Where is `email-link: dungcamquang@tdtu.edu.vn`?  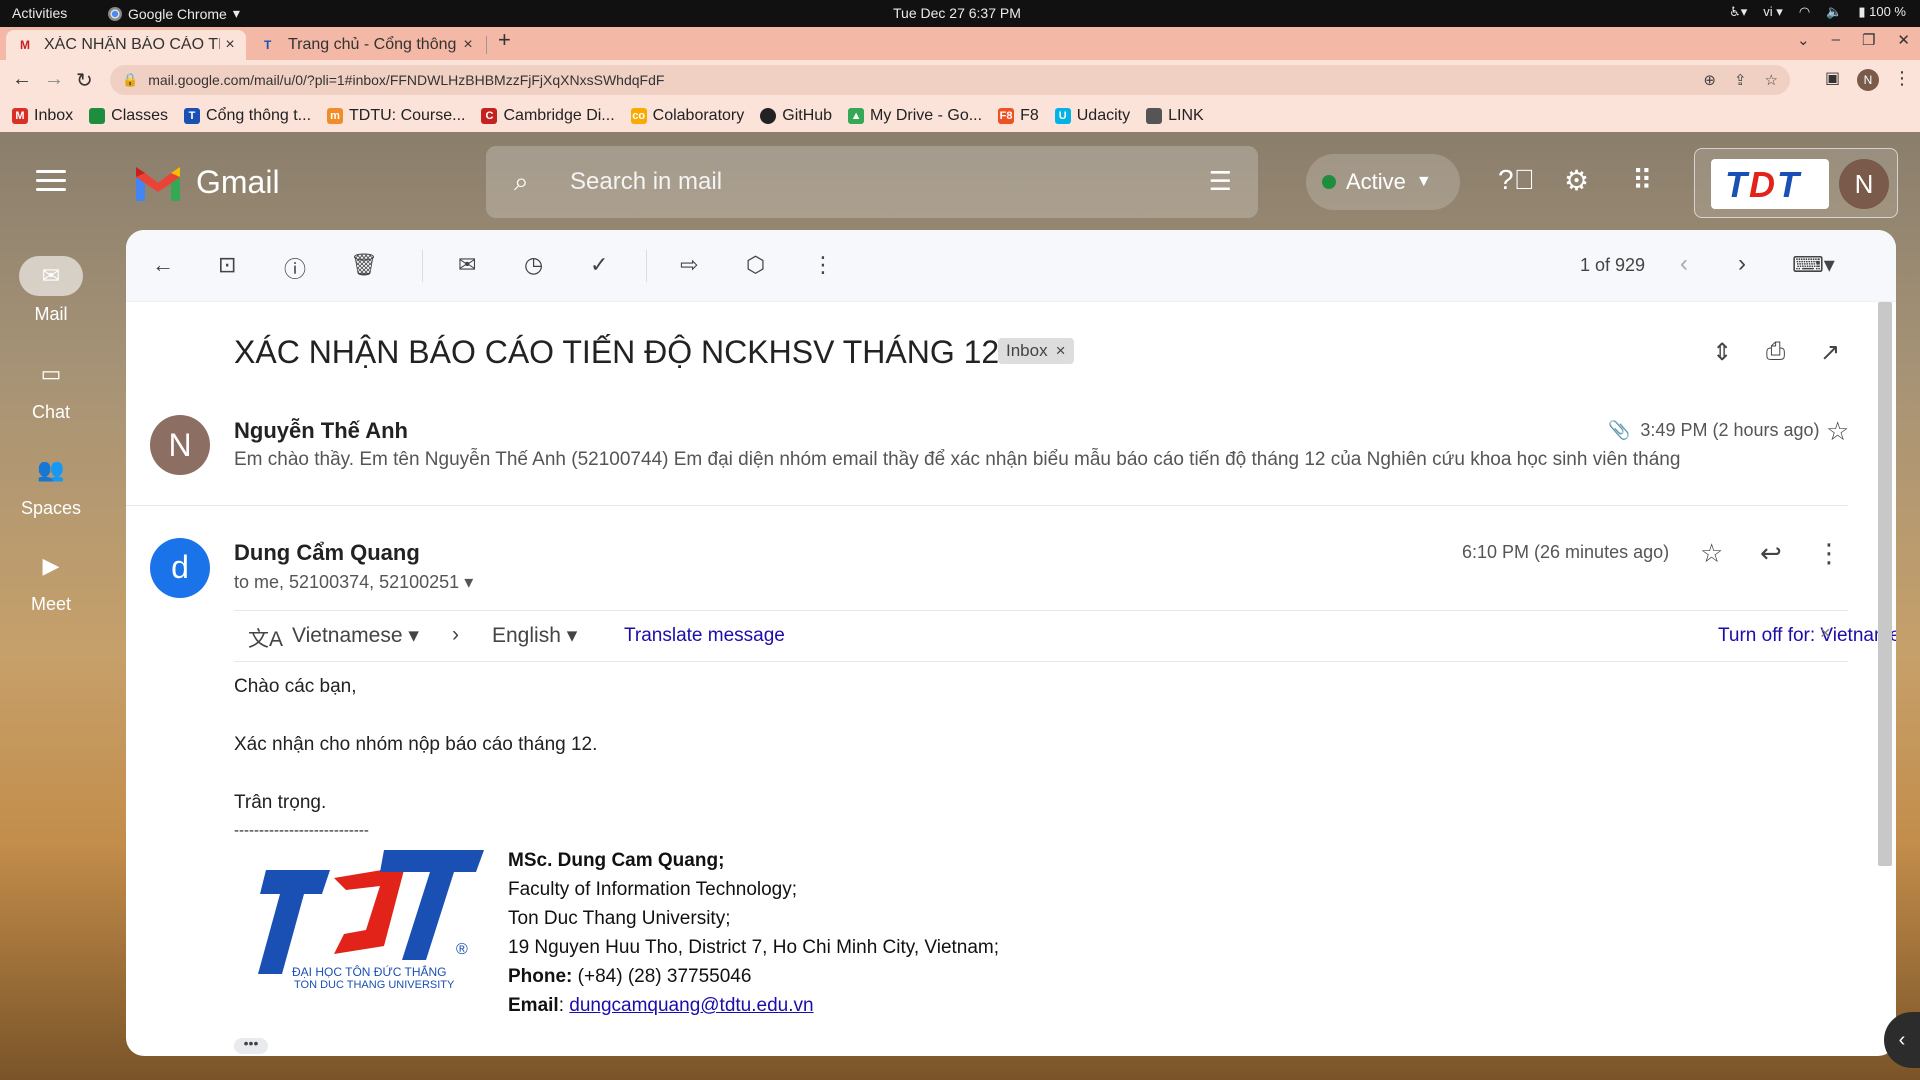 email-link: dungcamquang@tdtu.edu.vn is located at coordinates (691, 1005).